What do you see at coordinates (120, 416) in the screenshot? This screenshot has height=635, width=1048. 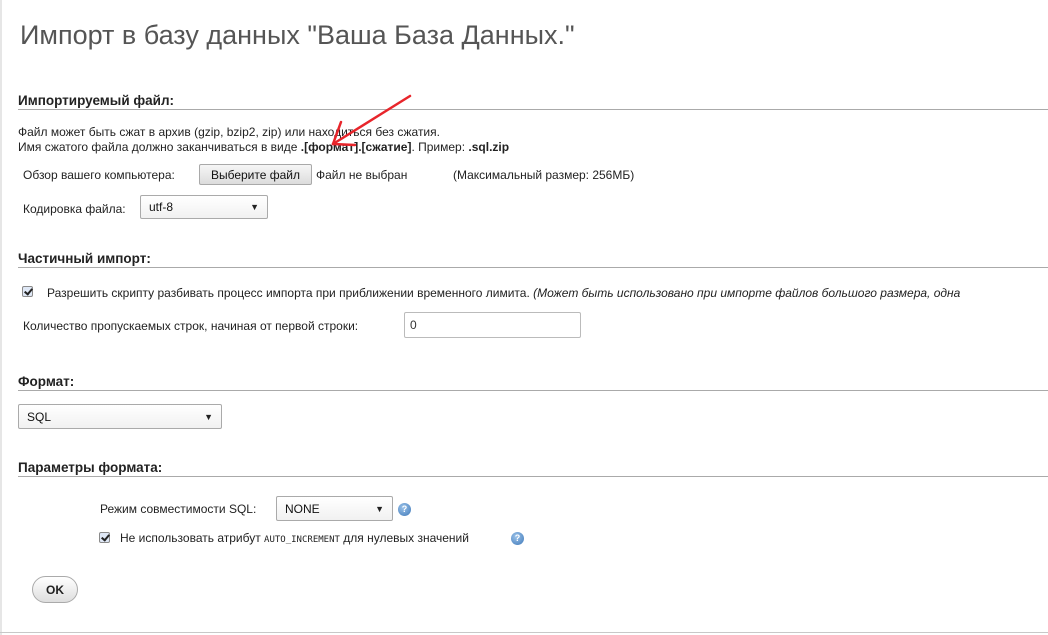 I see `format-select: SQL ▼` at bounding box center [120, 416].